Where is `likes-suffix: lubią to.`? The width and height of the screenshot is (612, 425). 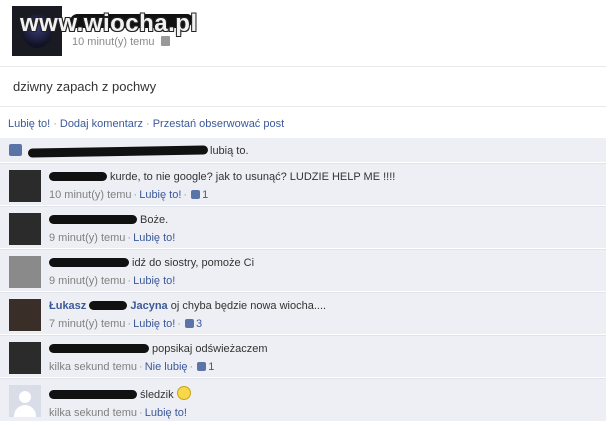
likes-suffix: lubią to. is located at coordinates (229, 151).